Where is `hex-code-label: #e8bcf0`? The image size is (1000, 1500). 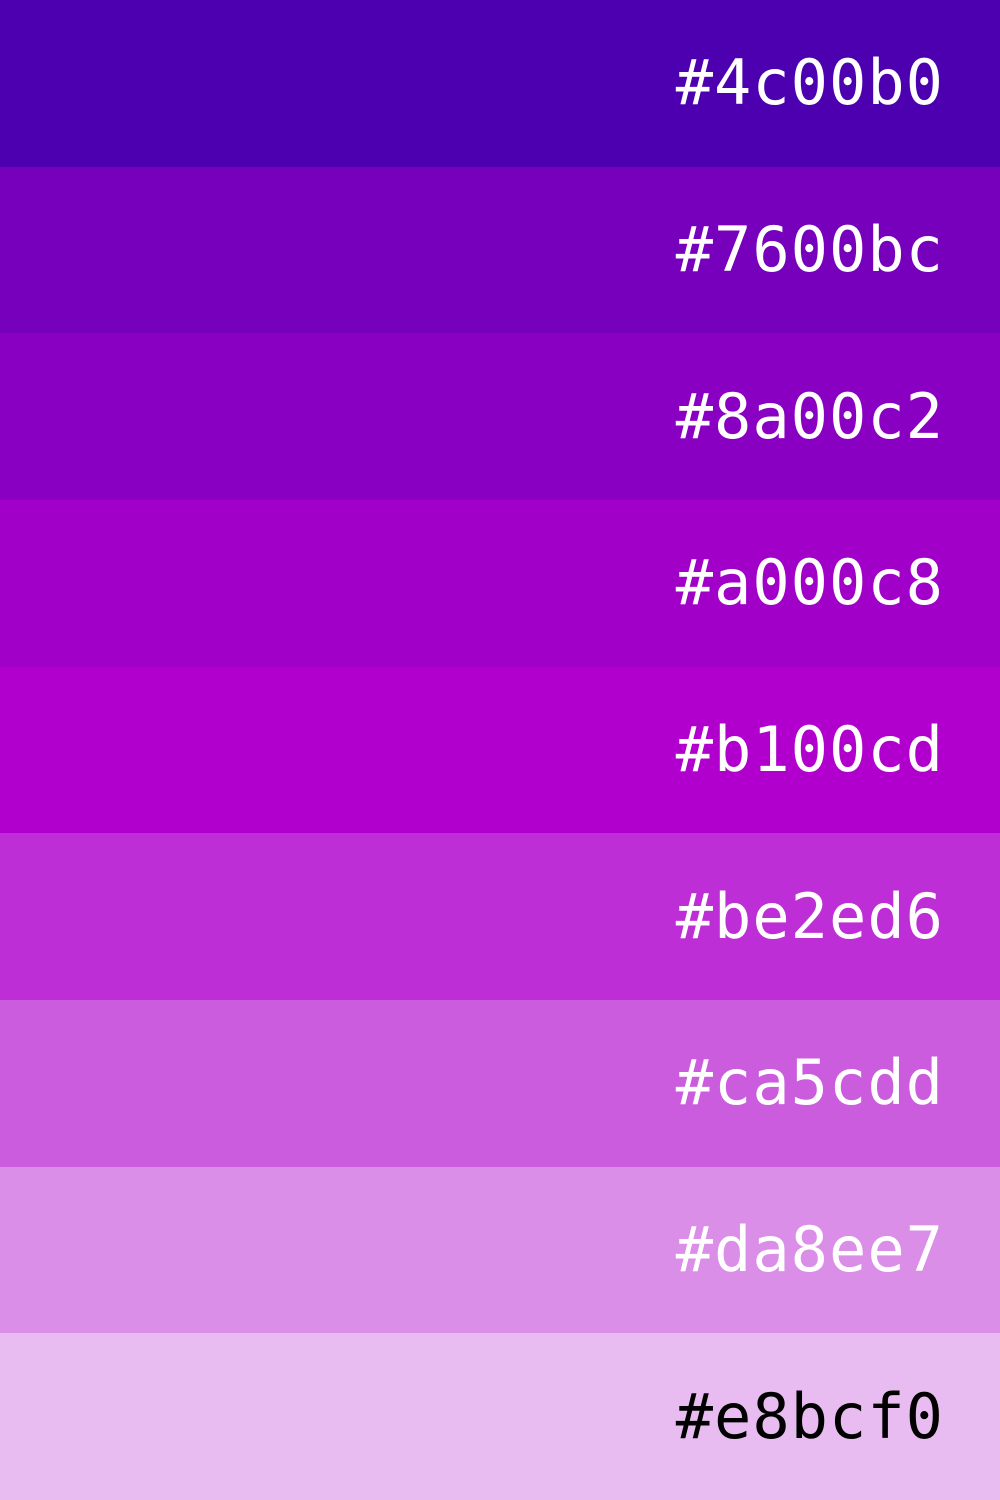 hex-code-label: #e8bcf0 is located at coordinates (809, 1416).